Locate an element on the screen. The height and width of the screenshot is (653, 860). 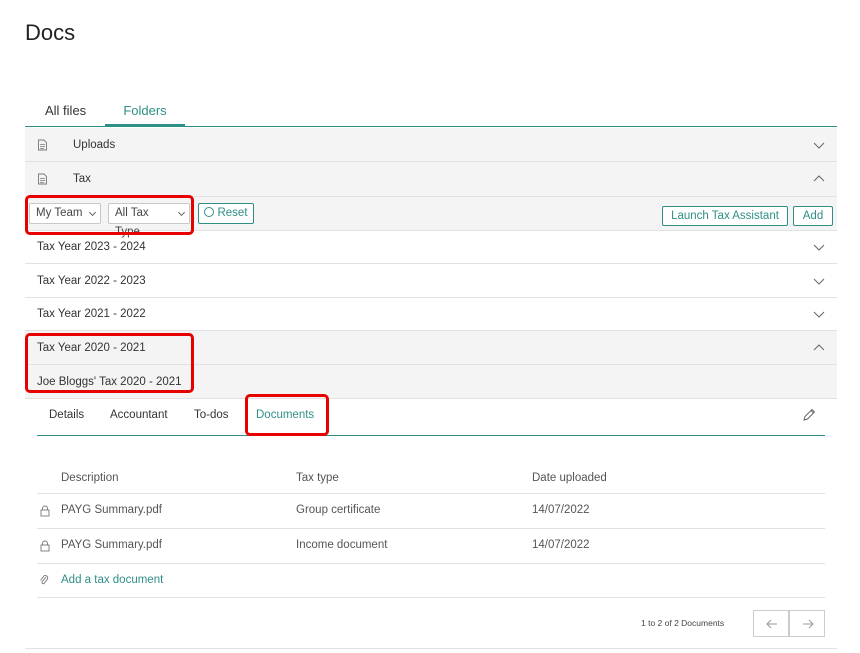
launch-tax-assistant-button: Launch Tax Assistant is located at coordinates (725, 216).